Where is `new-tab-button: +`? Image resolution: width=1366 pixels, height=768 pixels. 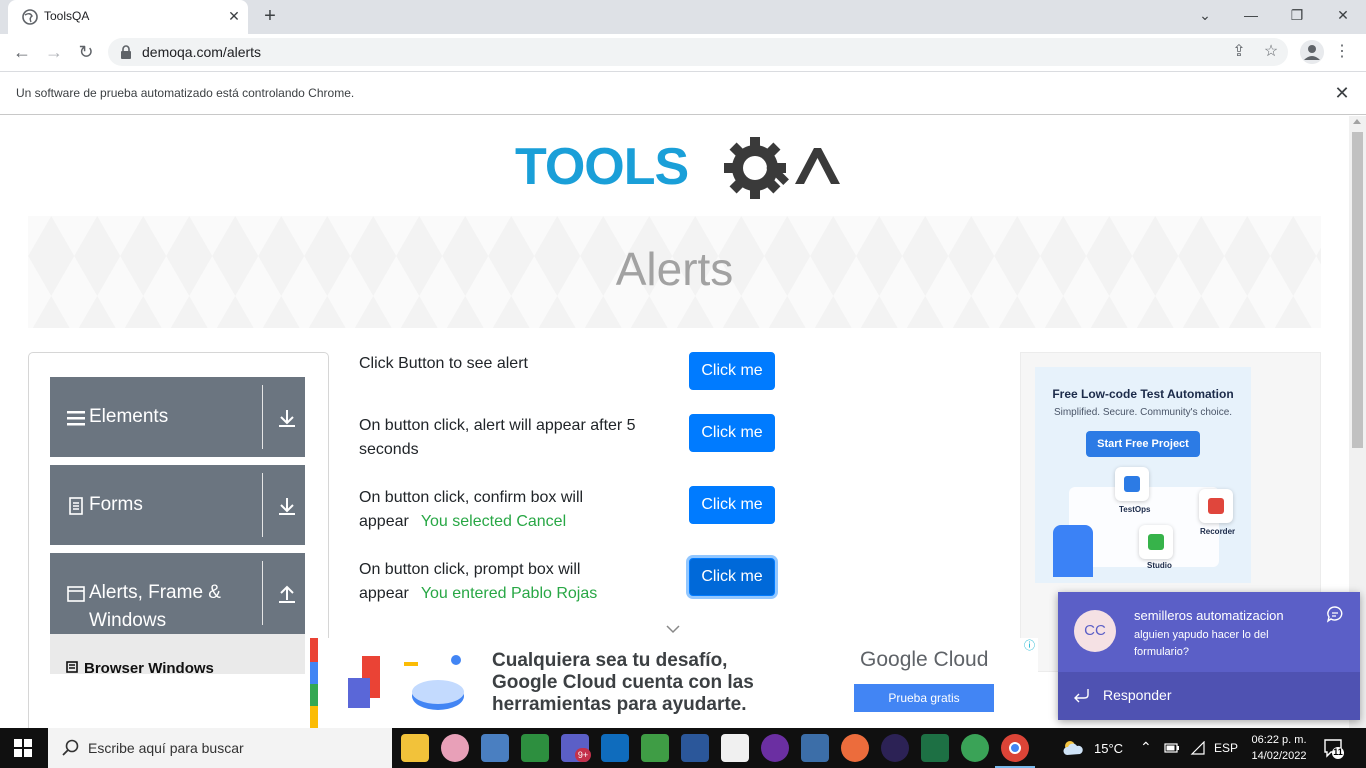 new-tab-button: + is located at coordinates (270, 17).